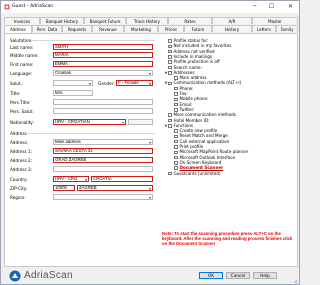 This screenshot has height=285, width=320. I want to click on first-name-field: EMMA, so click(103, 64).